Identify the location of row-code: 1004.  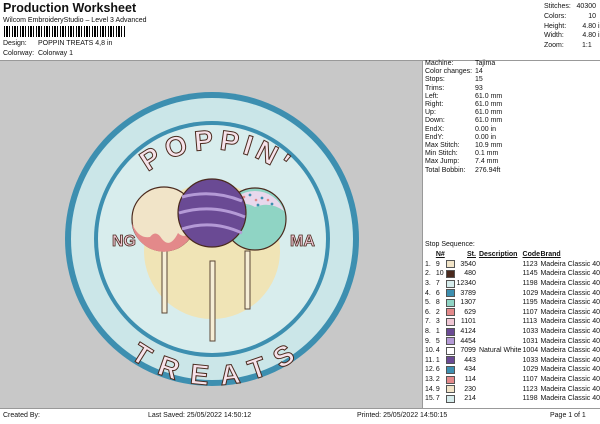
(530, 351).